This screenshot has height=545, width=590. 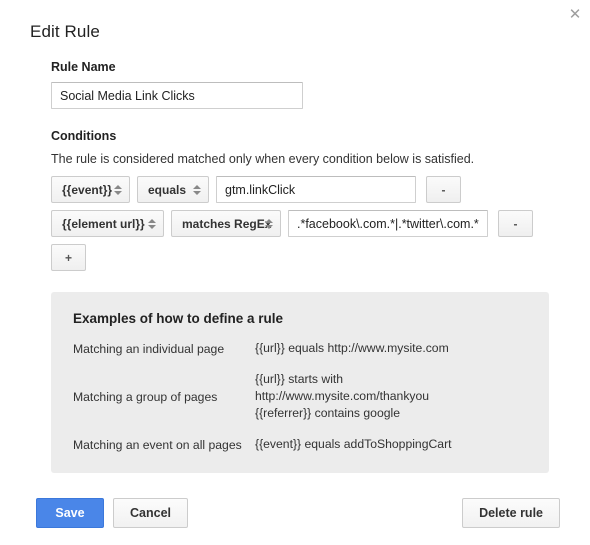 What do you see at coordinates (145, 396) in the screenshot?
I see `example-key: Matching a group of pages` at bounding box center [145, 396].